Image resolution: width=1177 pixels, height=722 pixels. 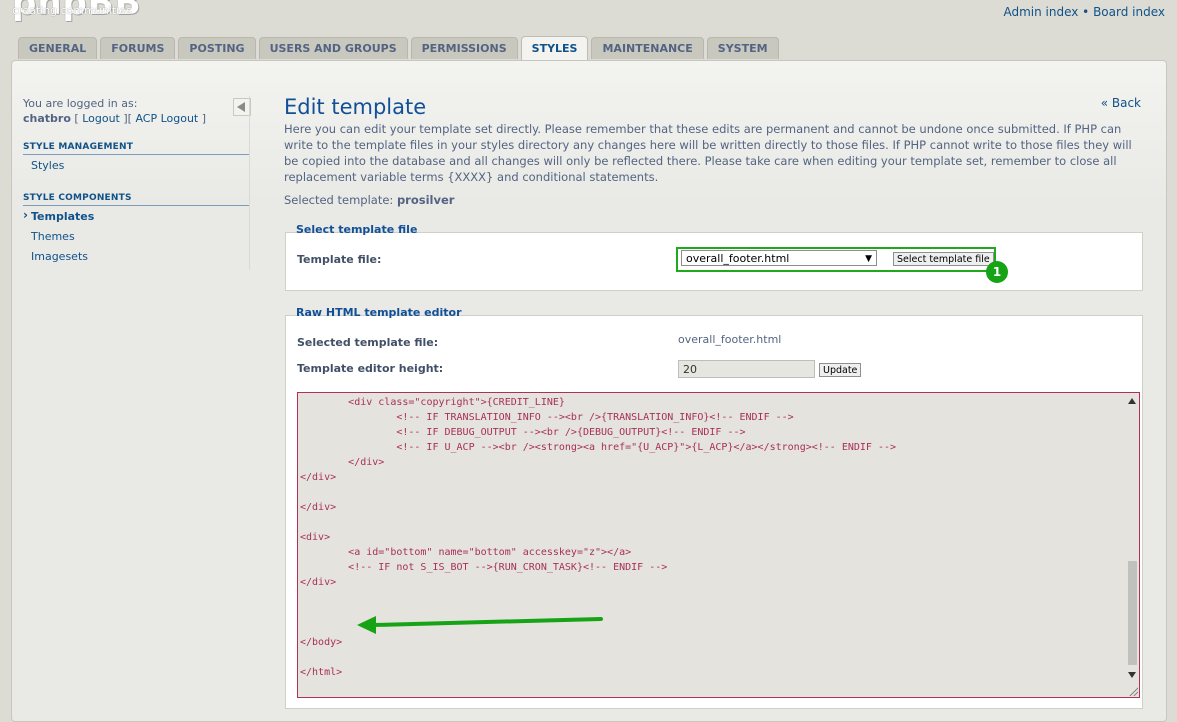 I want to click on logo-tagline: creating communities, so click(x=72, y=10).